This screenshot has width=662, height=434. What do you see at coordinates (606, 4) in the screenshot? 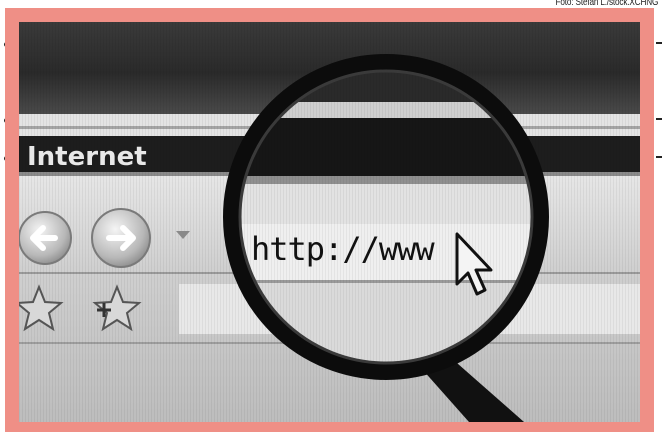
I see `photo-credit: Foto: Stefan L./stock.XCHNG` at bounding box center [606, 4].